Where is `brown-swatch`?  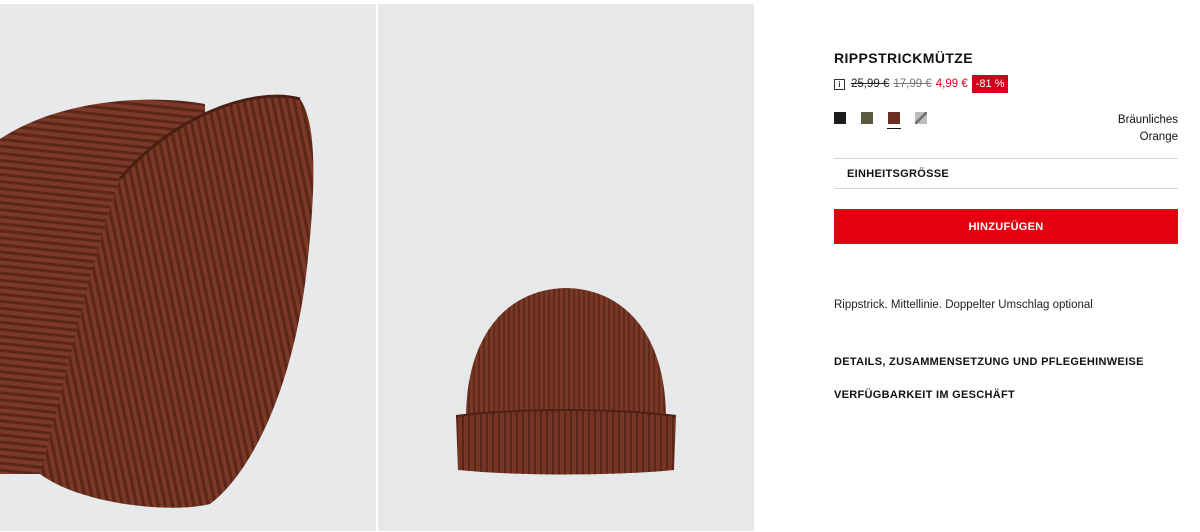 brown-swatch is located at coordinates (894, 120).